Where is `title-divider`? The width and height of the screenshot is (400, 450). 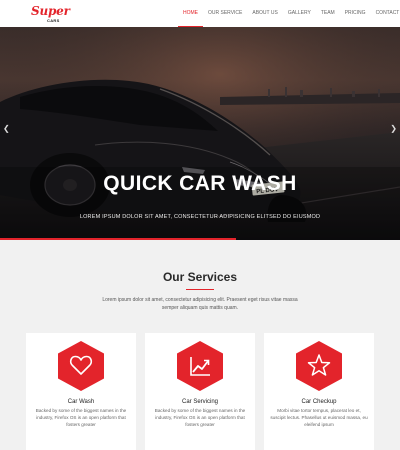 title-divider is located at coordinates (200, 289).